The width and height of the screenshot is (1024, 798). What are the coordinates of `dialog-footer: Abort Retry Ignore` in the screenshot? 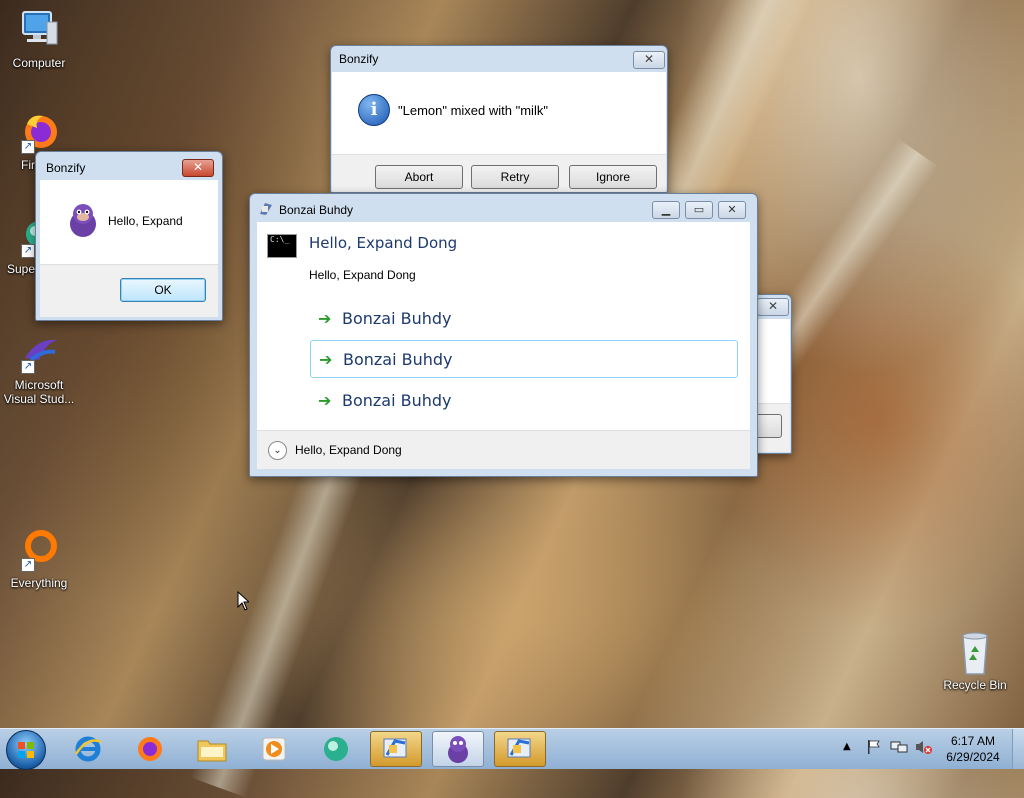 It's located at (499, 173).